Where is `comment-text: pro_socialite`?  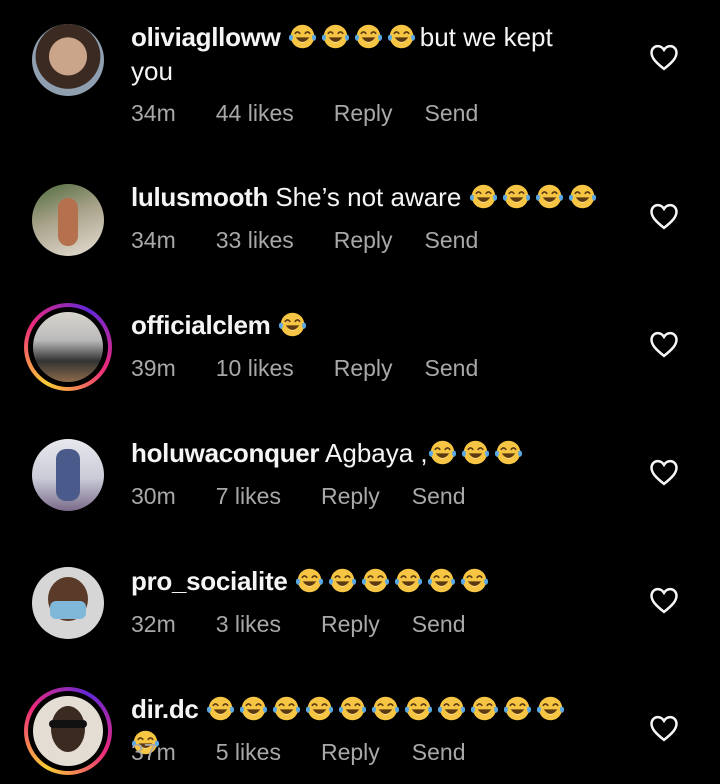
comment-text: pro_socialite is located at coordinates (366, 581).